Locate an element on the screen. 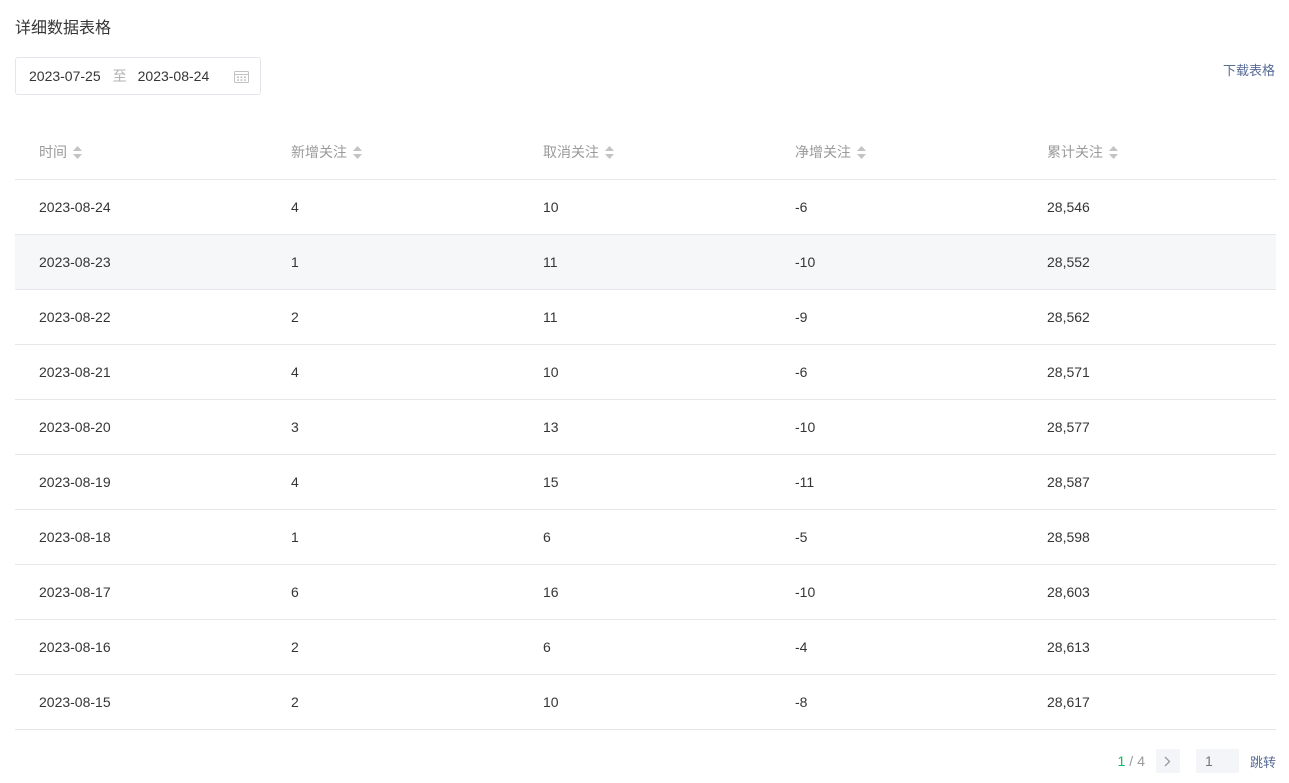 The image size is (1289, 783). header-label: 累计关注 is located at coordinates (1075, 152).